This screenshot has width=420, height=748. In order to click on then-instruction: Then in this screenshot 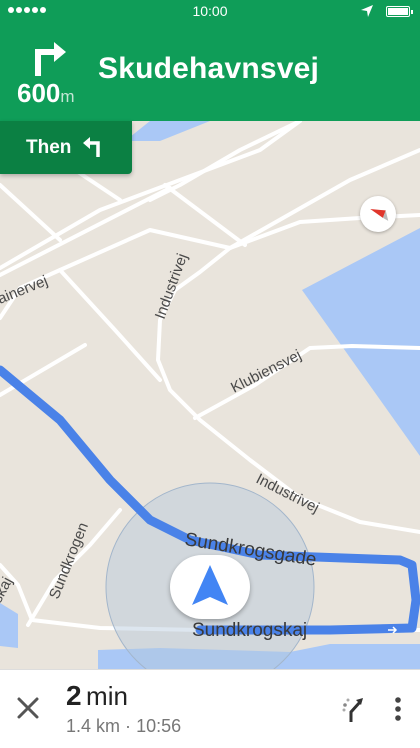, I will do `click(66, 147)`.